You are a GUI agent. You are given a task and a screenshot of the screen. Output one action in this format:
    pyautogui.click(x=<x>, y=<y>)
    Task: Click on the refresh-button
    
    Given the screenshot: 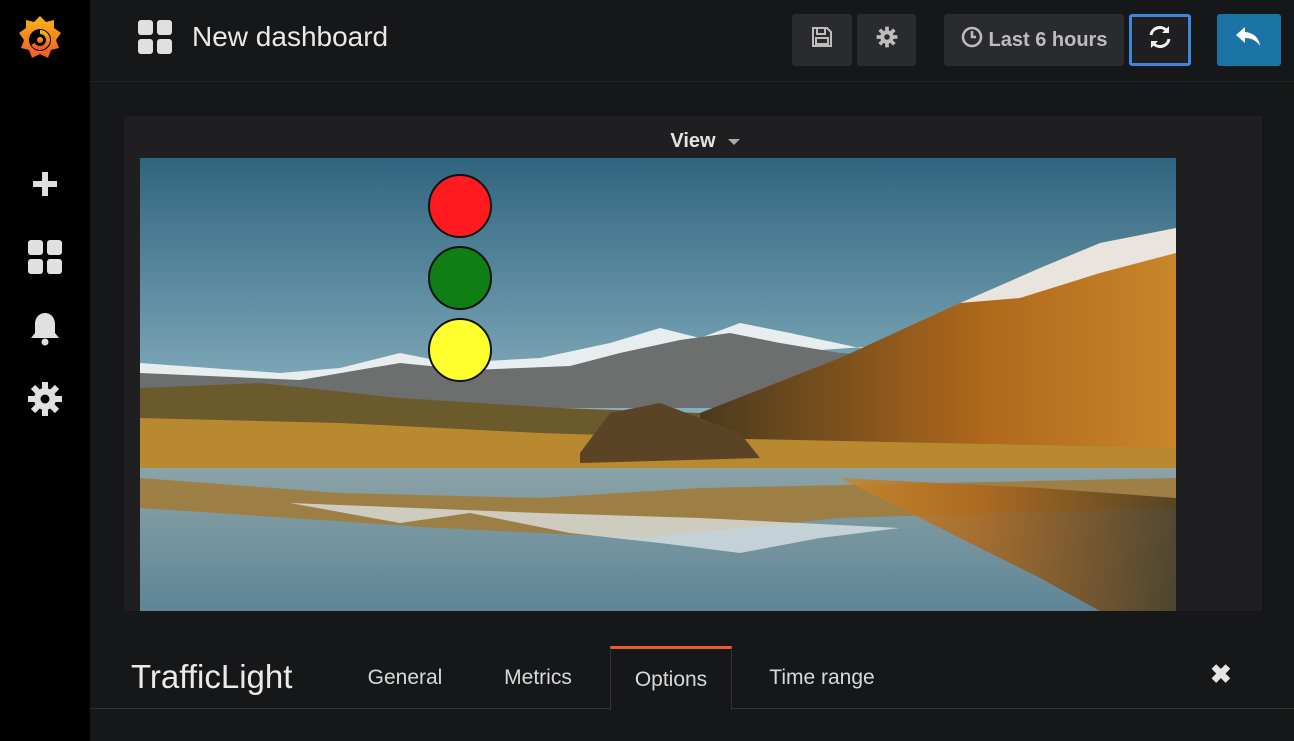 What is the action you would take?
    pyautogui.click(x=1160, y=40)
    